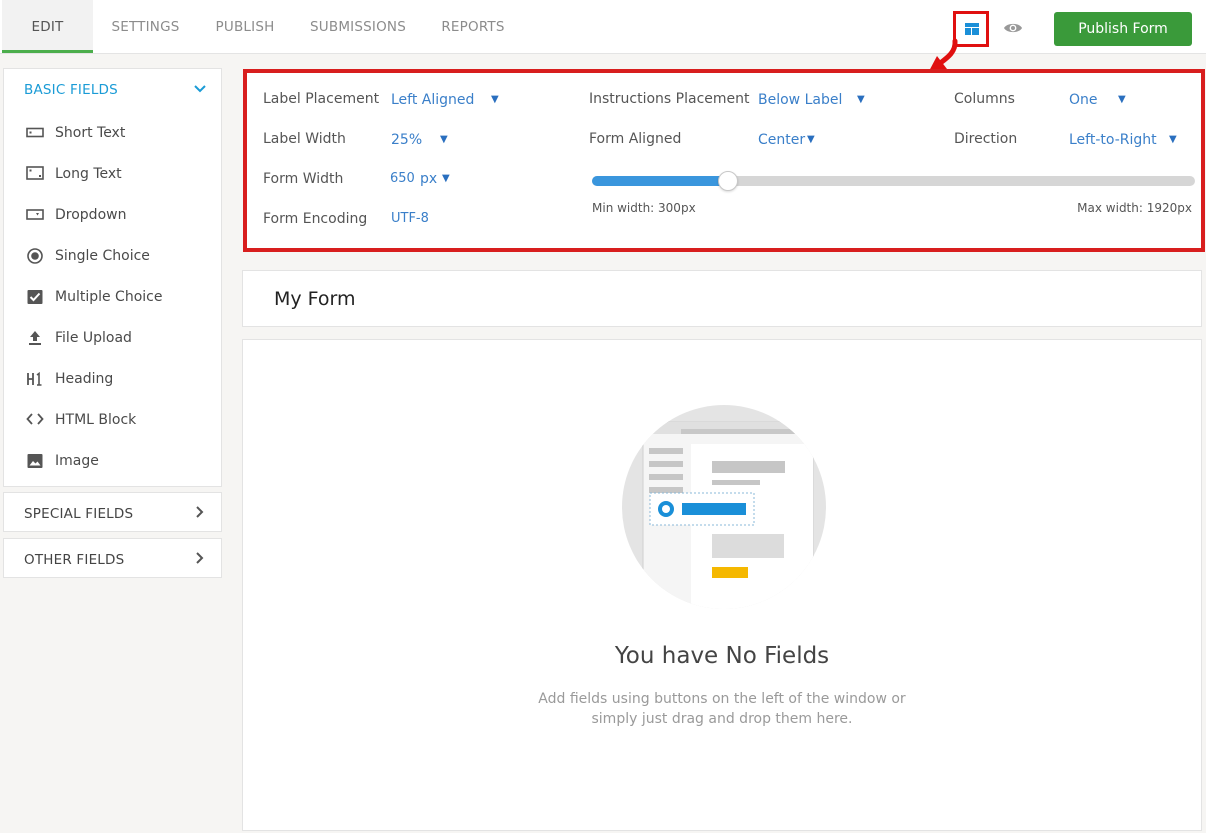  What do you see at coordinates (972, 29) in the screenshot?
I see `layout-icon` at bounding box center [972, 29].